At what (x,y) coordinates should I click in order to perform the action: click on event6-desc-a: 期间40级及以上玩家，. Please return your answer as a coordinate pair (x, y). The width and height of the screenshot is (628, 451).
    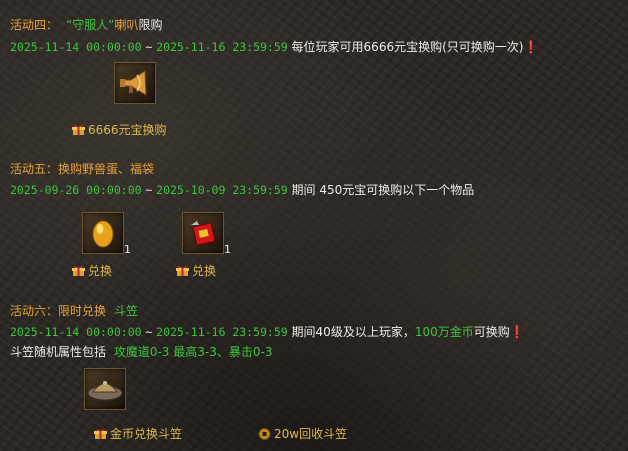
    Looking at the image, I should click on (353, 332).